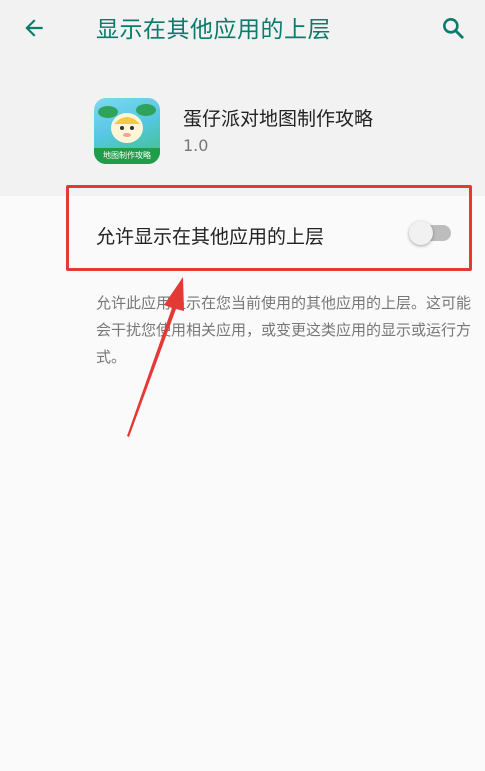  What do you see at coordinates (213, 30) in the screenshot?
I see `page-title: 显示在其他应用的上层` at bounding box center [213, 30].